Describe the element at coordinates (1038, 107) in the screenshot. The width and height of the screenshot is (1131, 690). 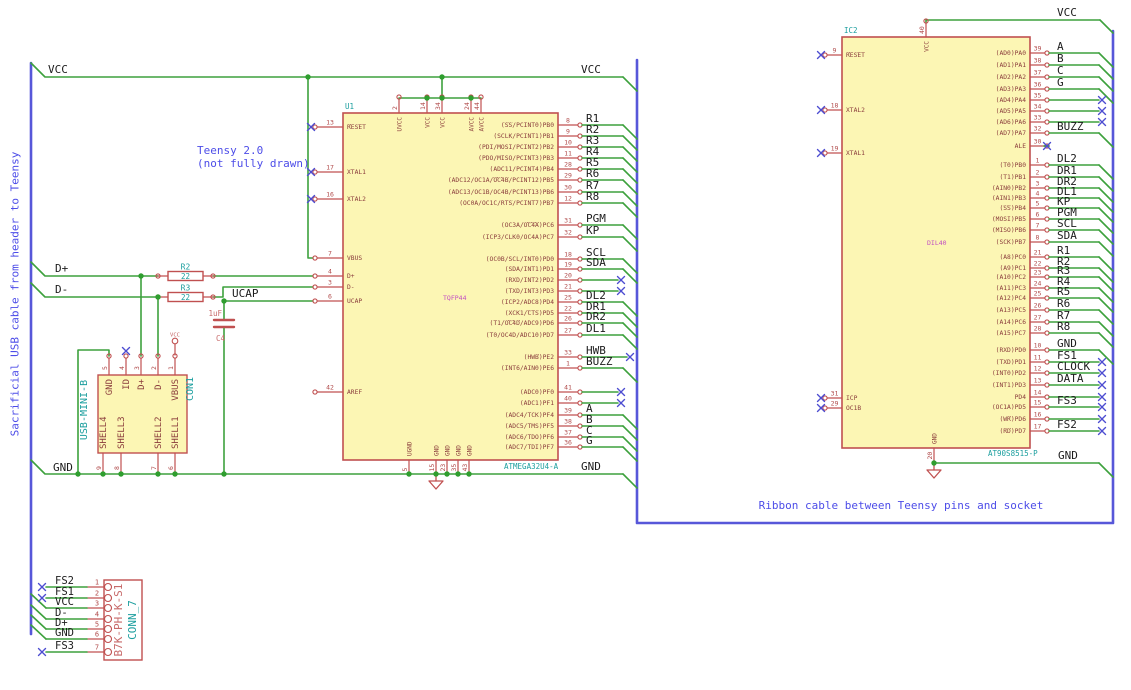
I see `pin-number: 34` at that location.